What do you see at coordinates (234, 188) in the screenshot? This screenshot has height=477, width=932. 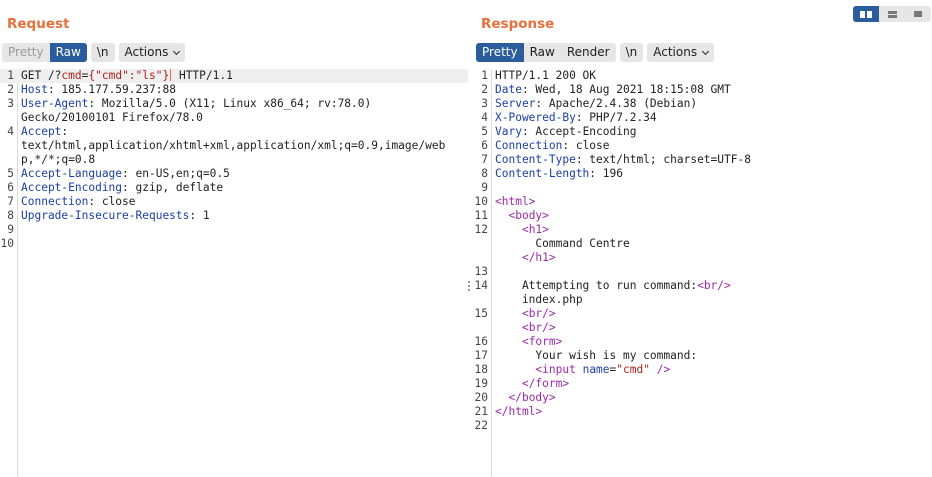 I see `request-line: 6 Accept-Encoding: gzip, deflate` at bounding box center [234, 188].